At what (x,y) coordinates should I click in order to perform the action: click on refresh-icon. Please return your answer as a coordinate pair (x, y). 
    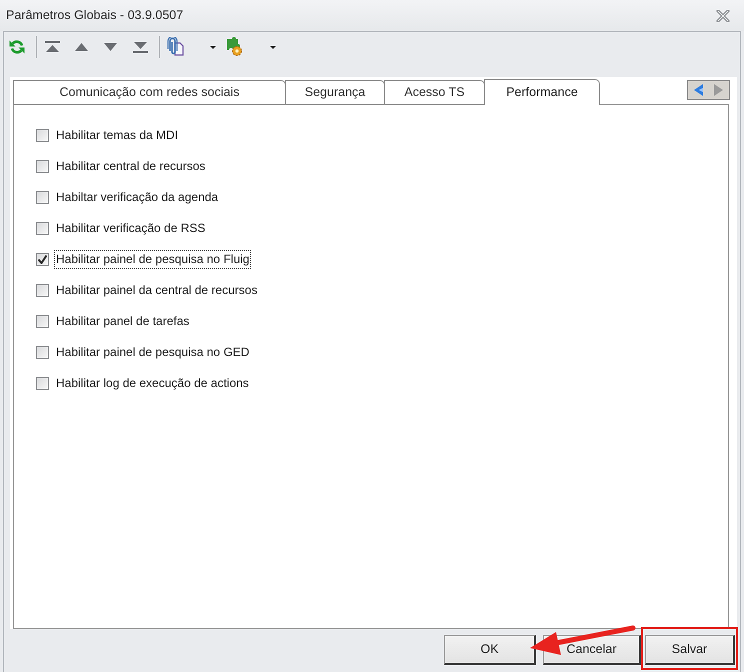
    Looking at the image, I should click on (17, 47).